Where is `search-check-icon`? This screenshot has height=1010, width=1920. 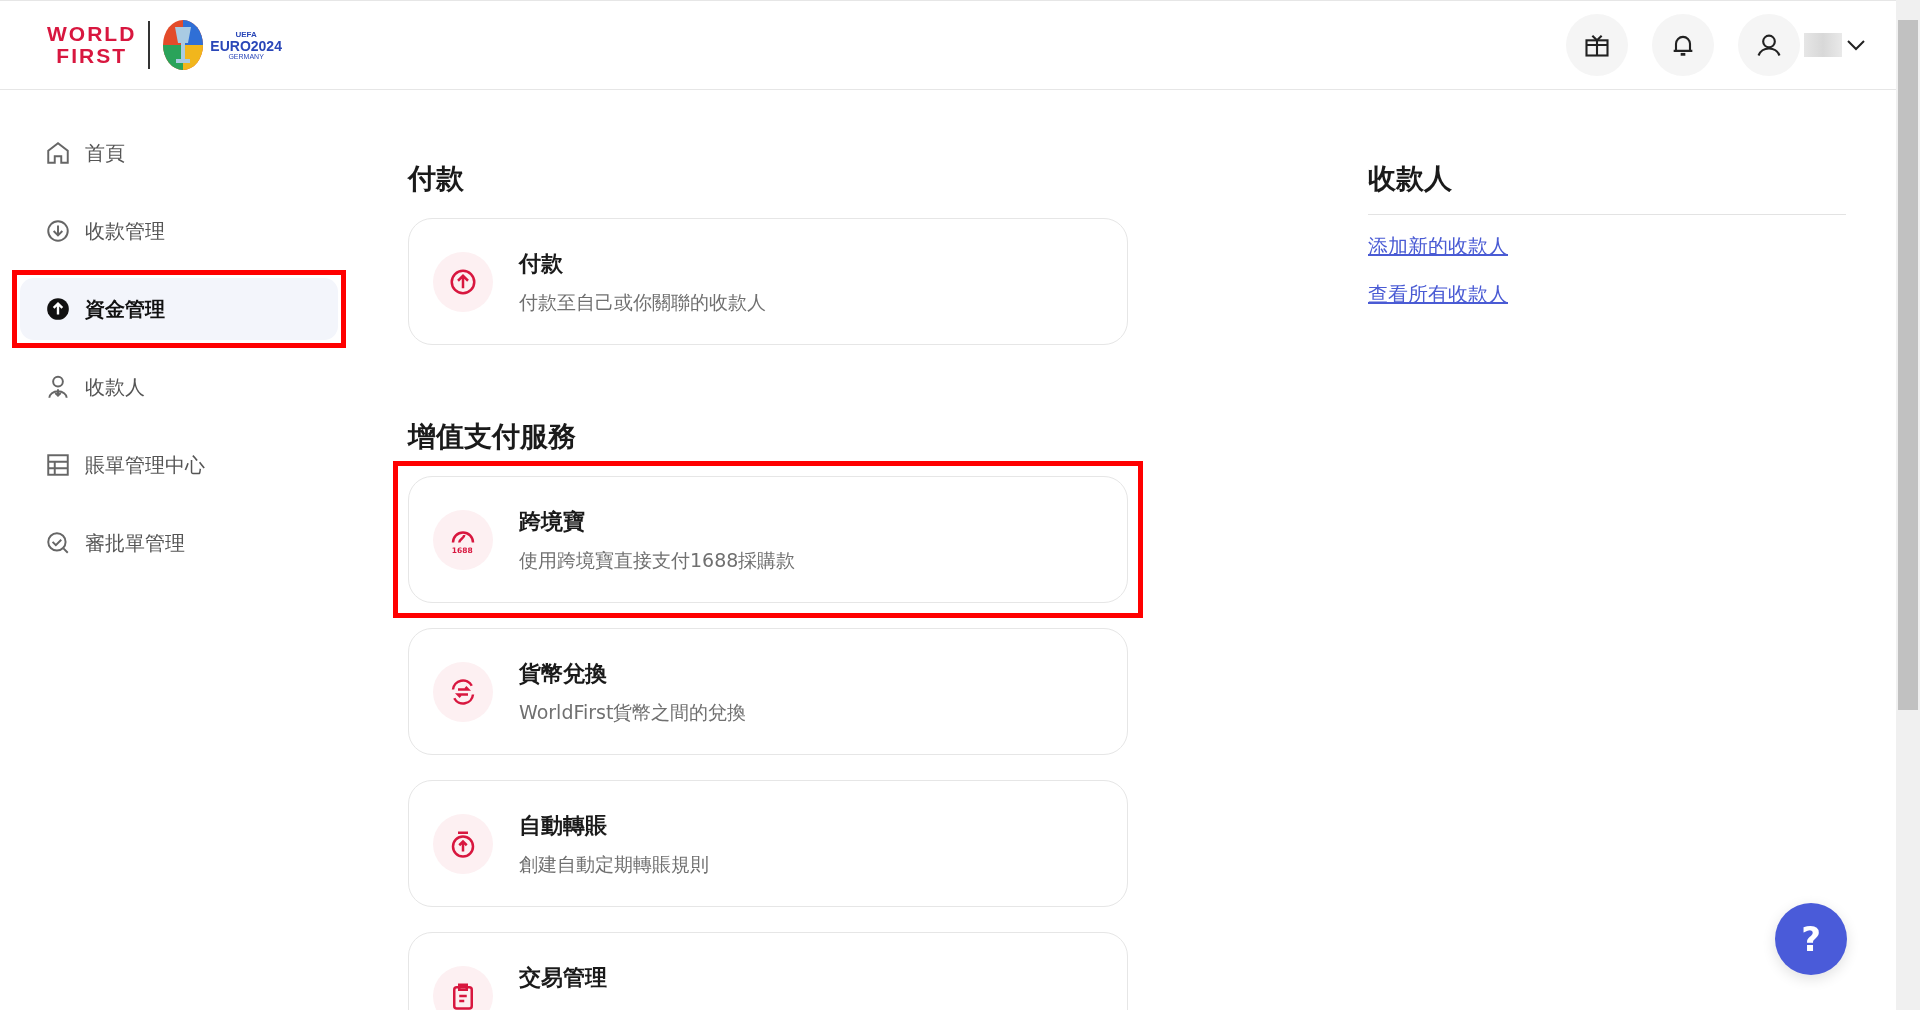 search-check-icon is located at coordinates (58, 543).